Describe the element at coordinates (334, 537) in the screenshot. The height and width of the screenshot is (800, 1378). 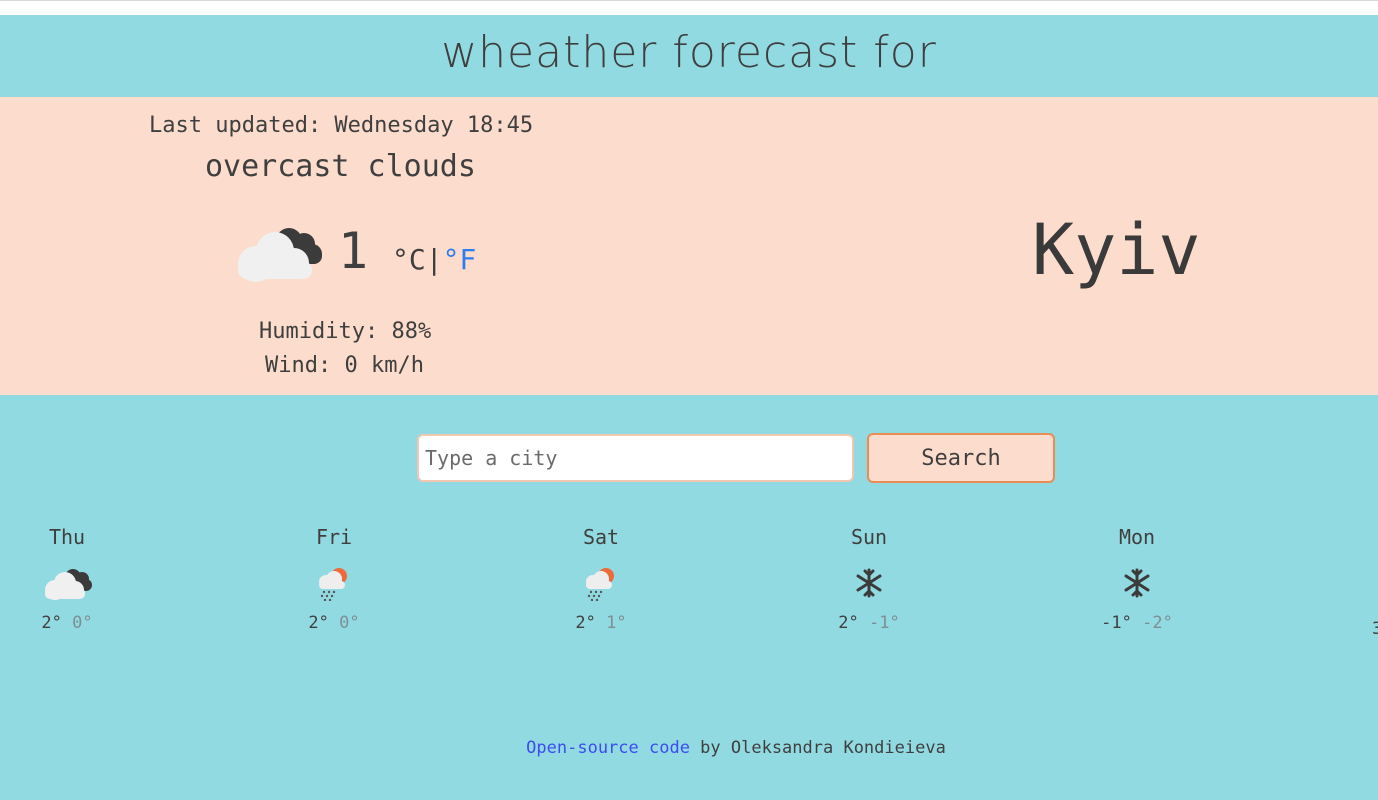
I see `forecast-day-name: Fri` at that location.